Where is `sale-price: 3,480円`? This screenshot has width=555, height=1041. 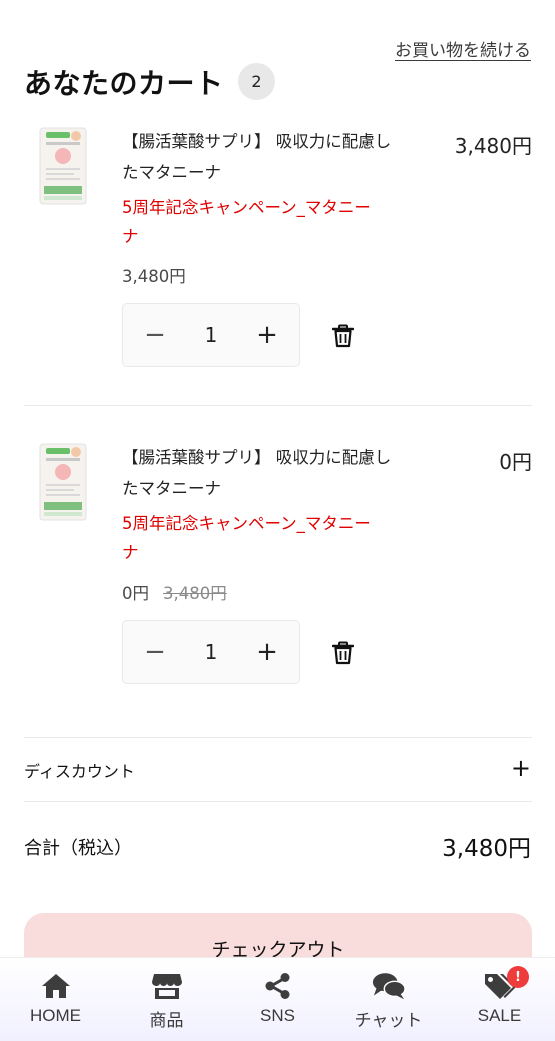 sale-price: 3,480円 is located at coordinates (154, 276).